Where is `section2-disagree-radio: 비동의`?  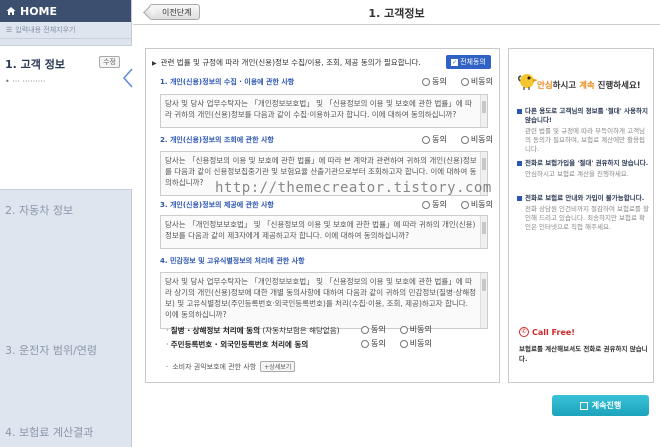
section2-disagree-radio: 비동의 is located at coordinates (476, 139).